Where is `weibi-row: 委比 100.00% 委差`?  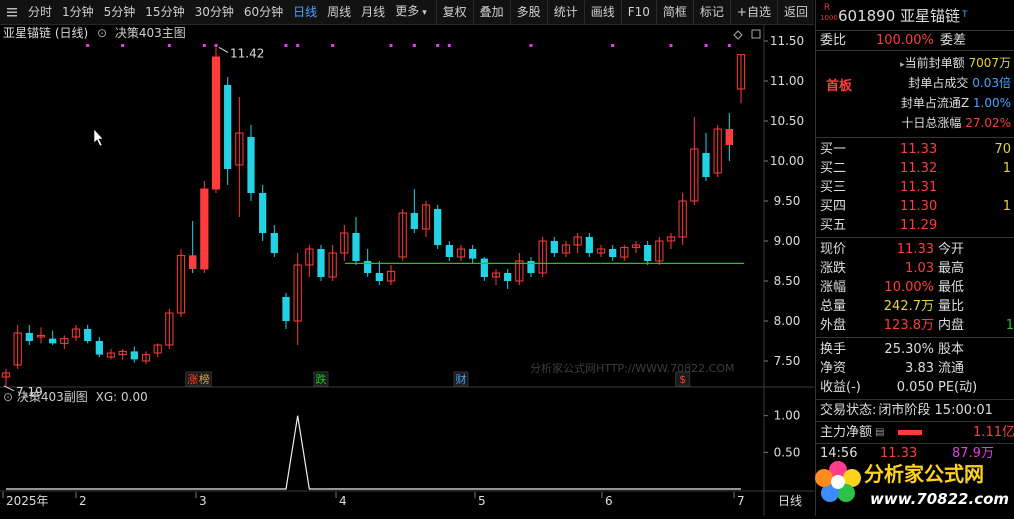 weibi-row: 委比 100.00% 委差 is located at coordinates (915, 41).